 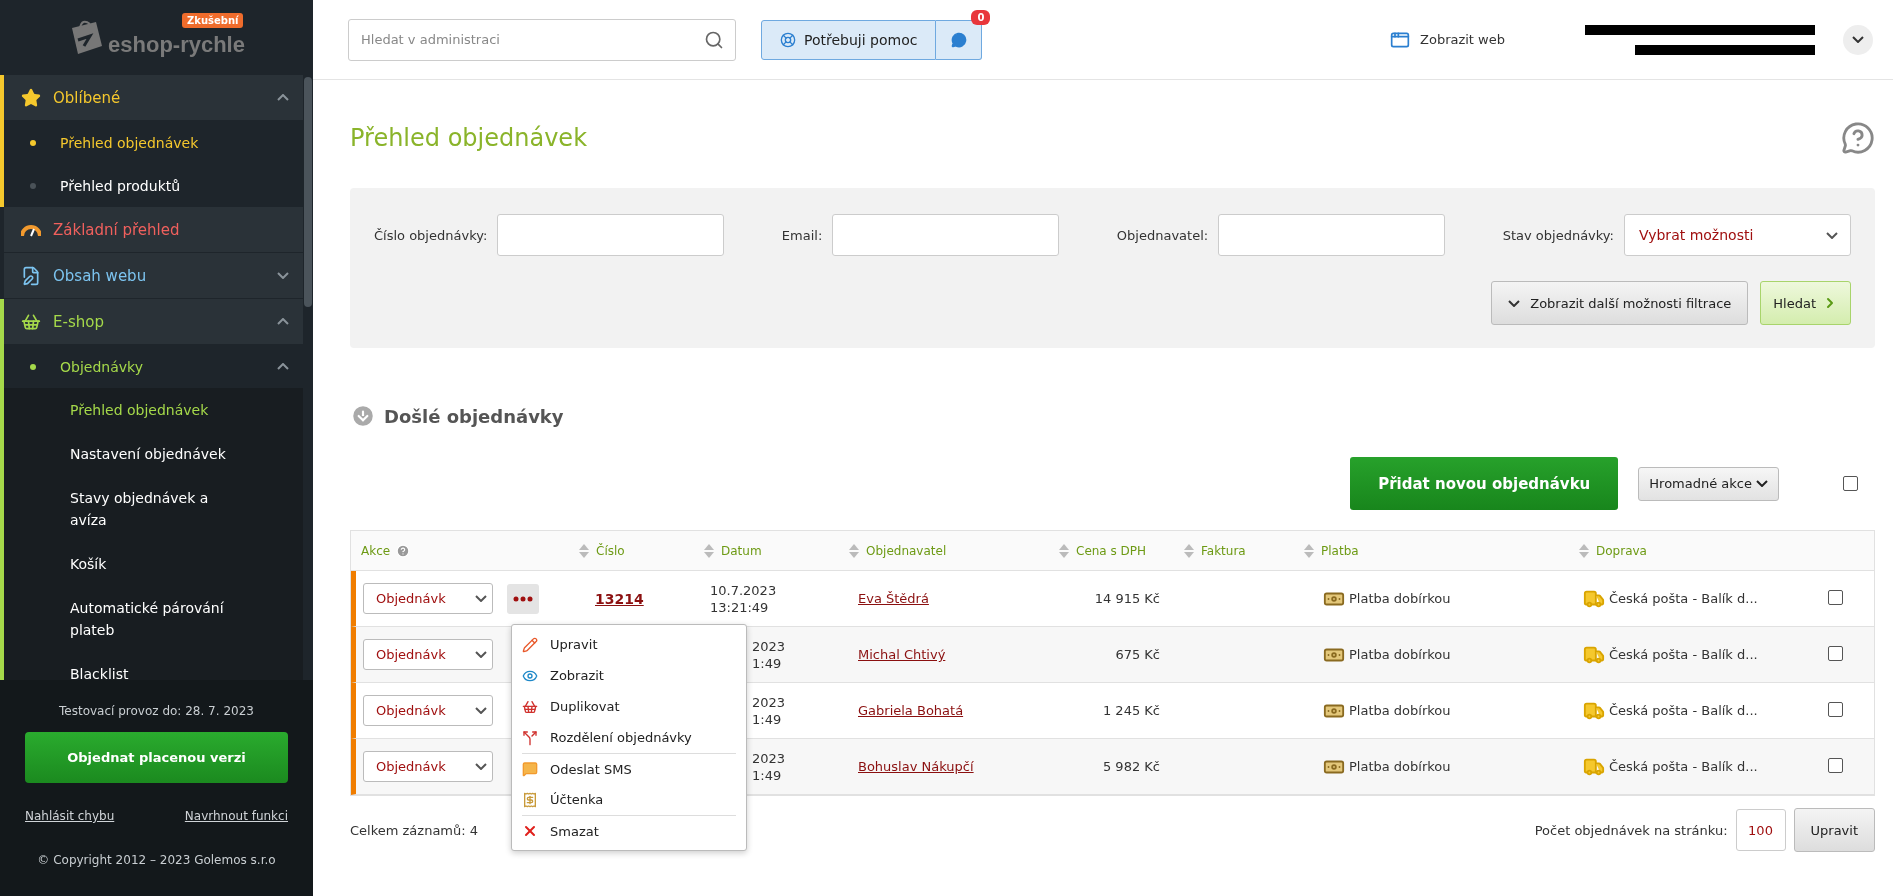 What do you see at coordinates (153, 509) in the screenshot?
I see `sidebar-subitem: Stavy objednávek a avíza` at bounding box center [153, 509].